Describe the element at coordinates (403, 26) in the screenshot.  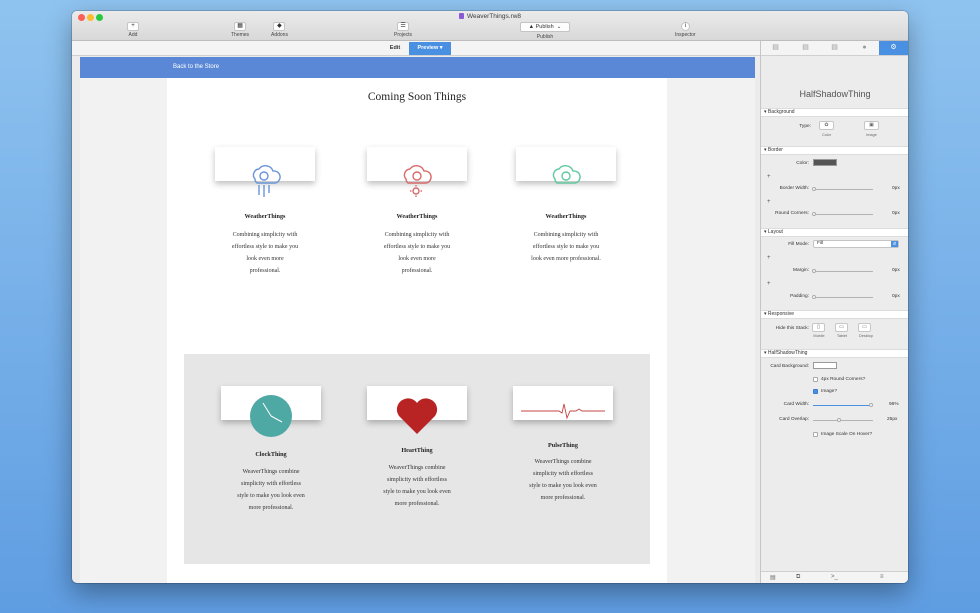
I see `projects-icon: ☰` at that location.